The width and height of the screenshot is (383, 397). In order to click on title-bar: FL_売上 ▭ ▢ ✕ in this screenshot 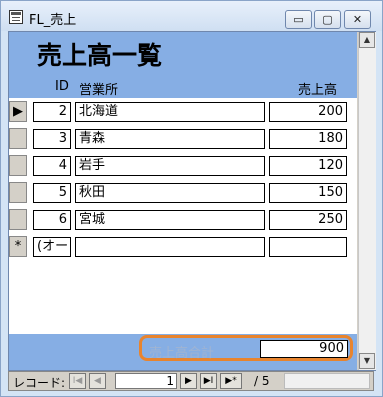, I will do `click(191, 16)`.